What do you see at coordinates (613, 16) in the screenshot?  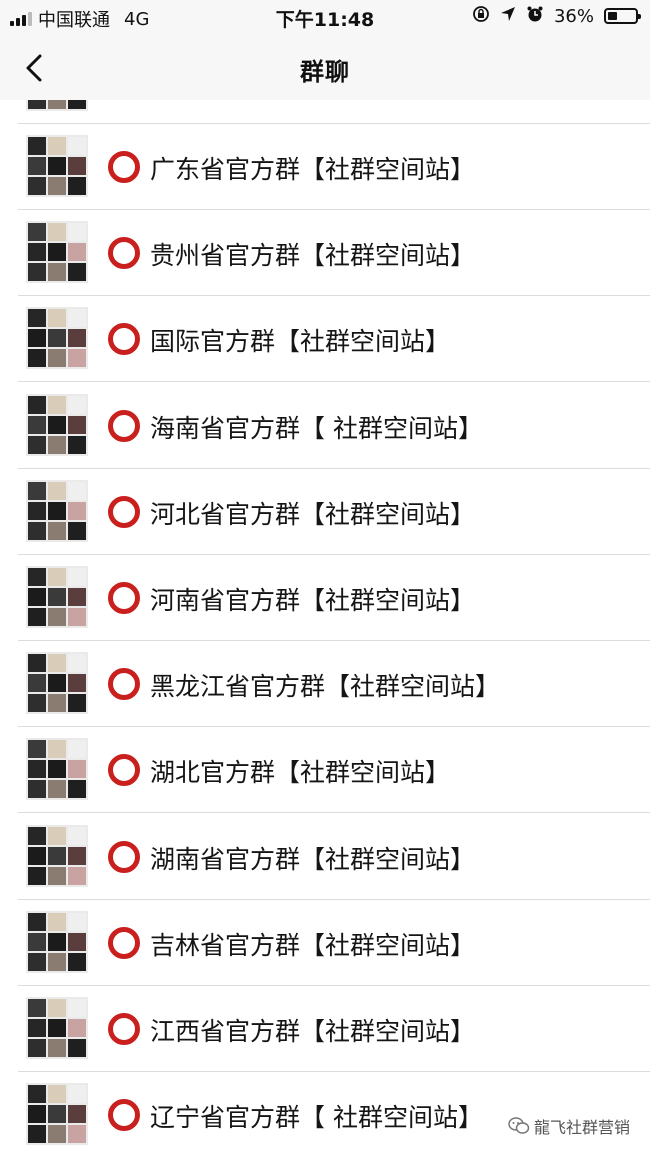 I see `battery-level` at bounding box center [613, 16].